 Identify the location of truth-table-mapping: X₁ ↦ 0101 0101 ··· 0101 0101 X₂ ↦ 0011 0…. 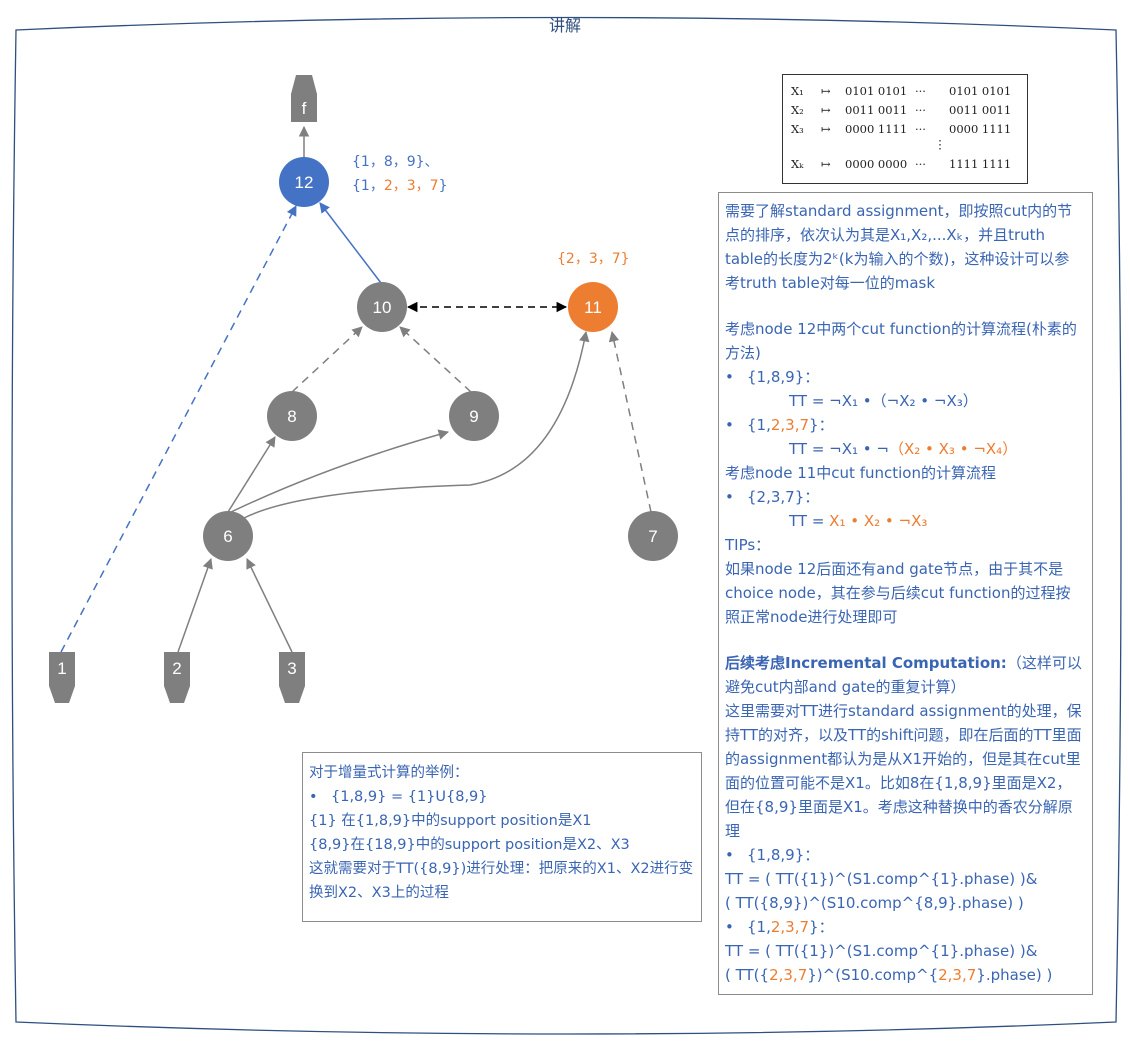
(905, 129).